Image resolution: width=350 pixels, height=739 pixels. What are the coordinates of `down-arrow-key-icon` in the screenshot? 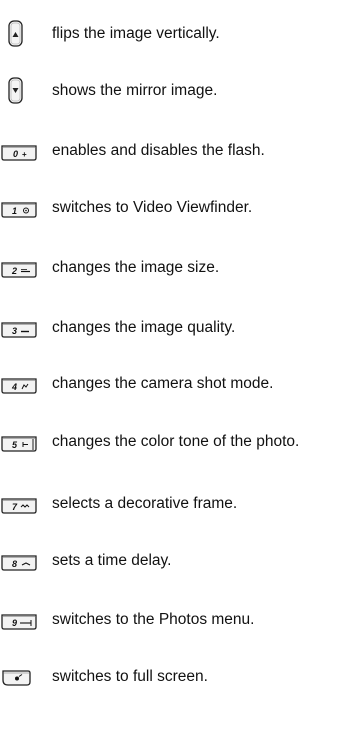 It's located at (20, 91).